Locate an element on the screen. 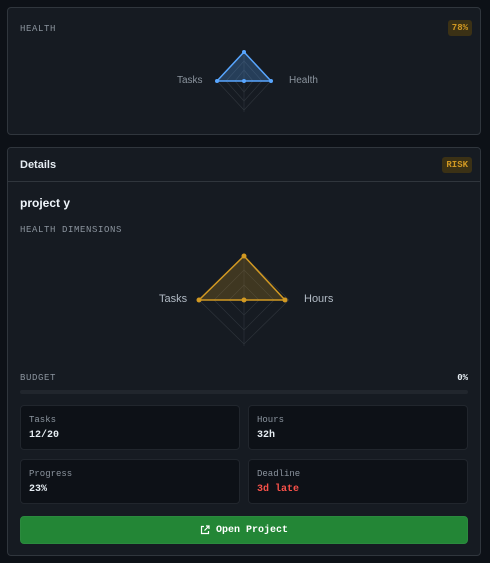  open-project-button: Open Project is located at coordinates (244, 530).